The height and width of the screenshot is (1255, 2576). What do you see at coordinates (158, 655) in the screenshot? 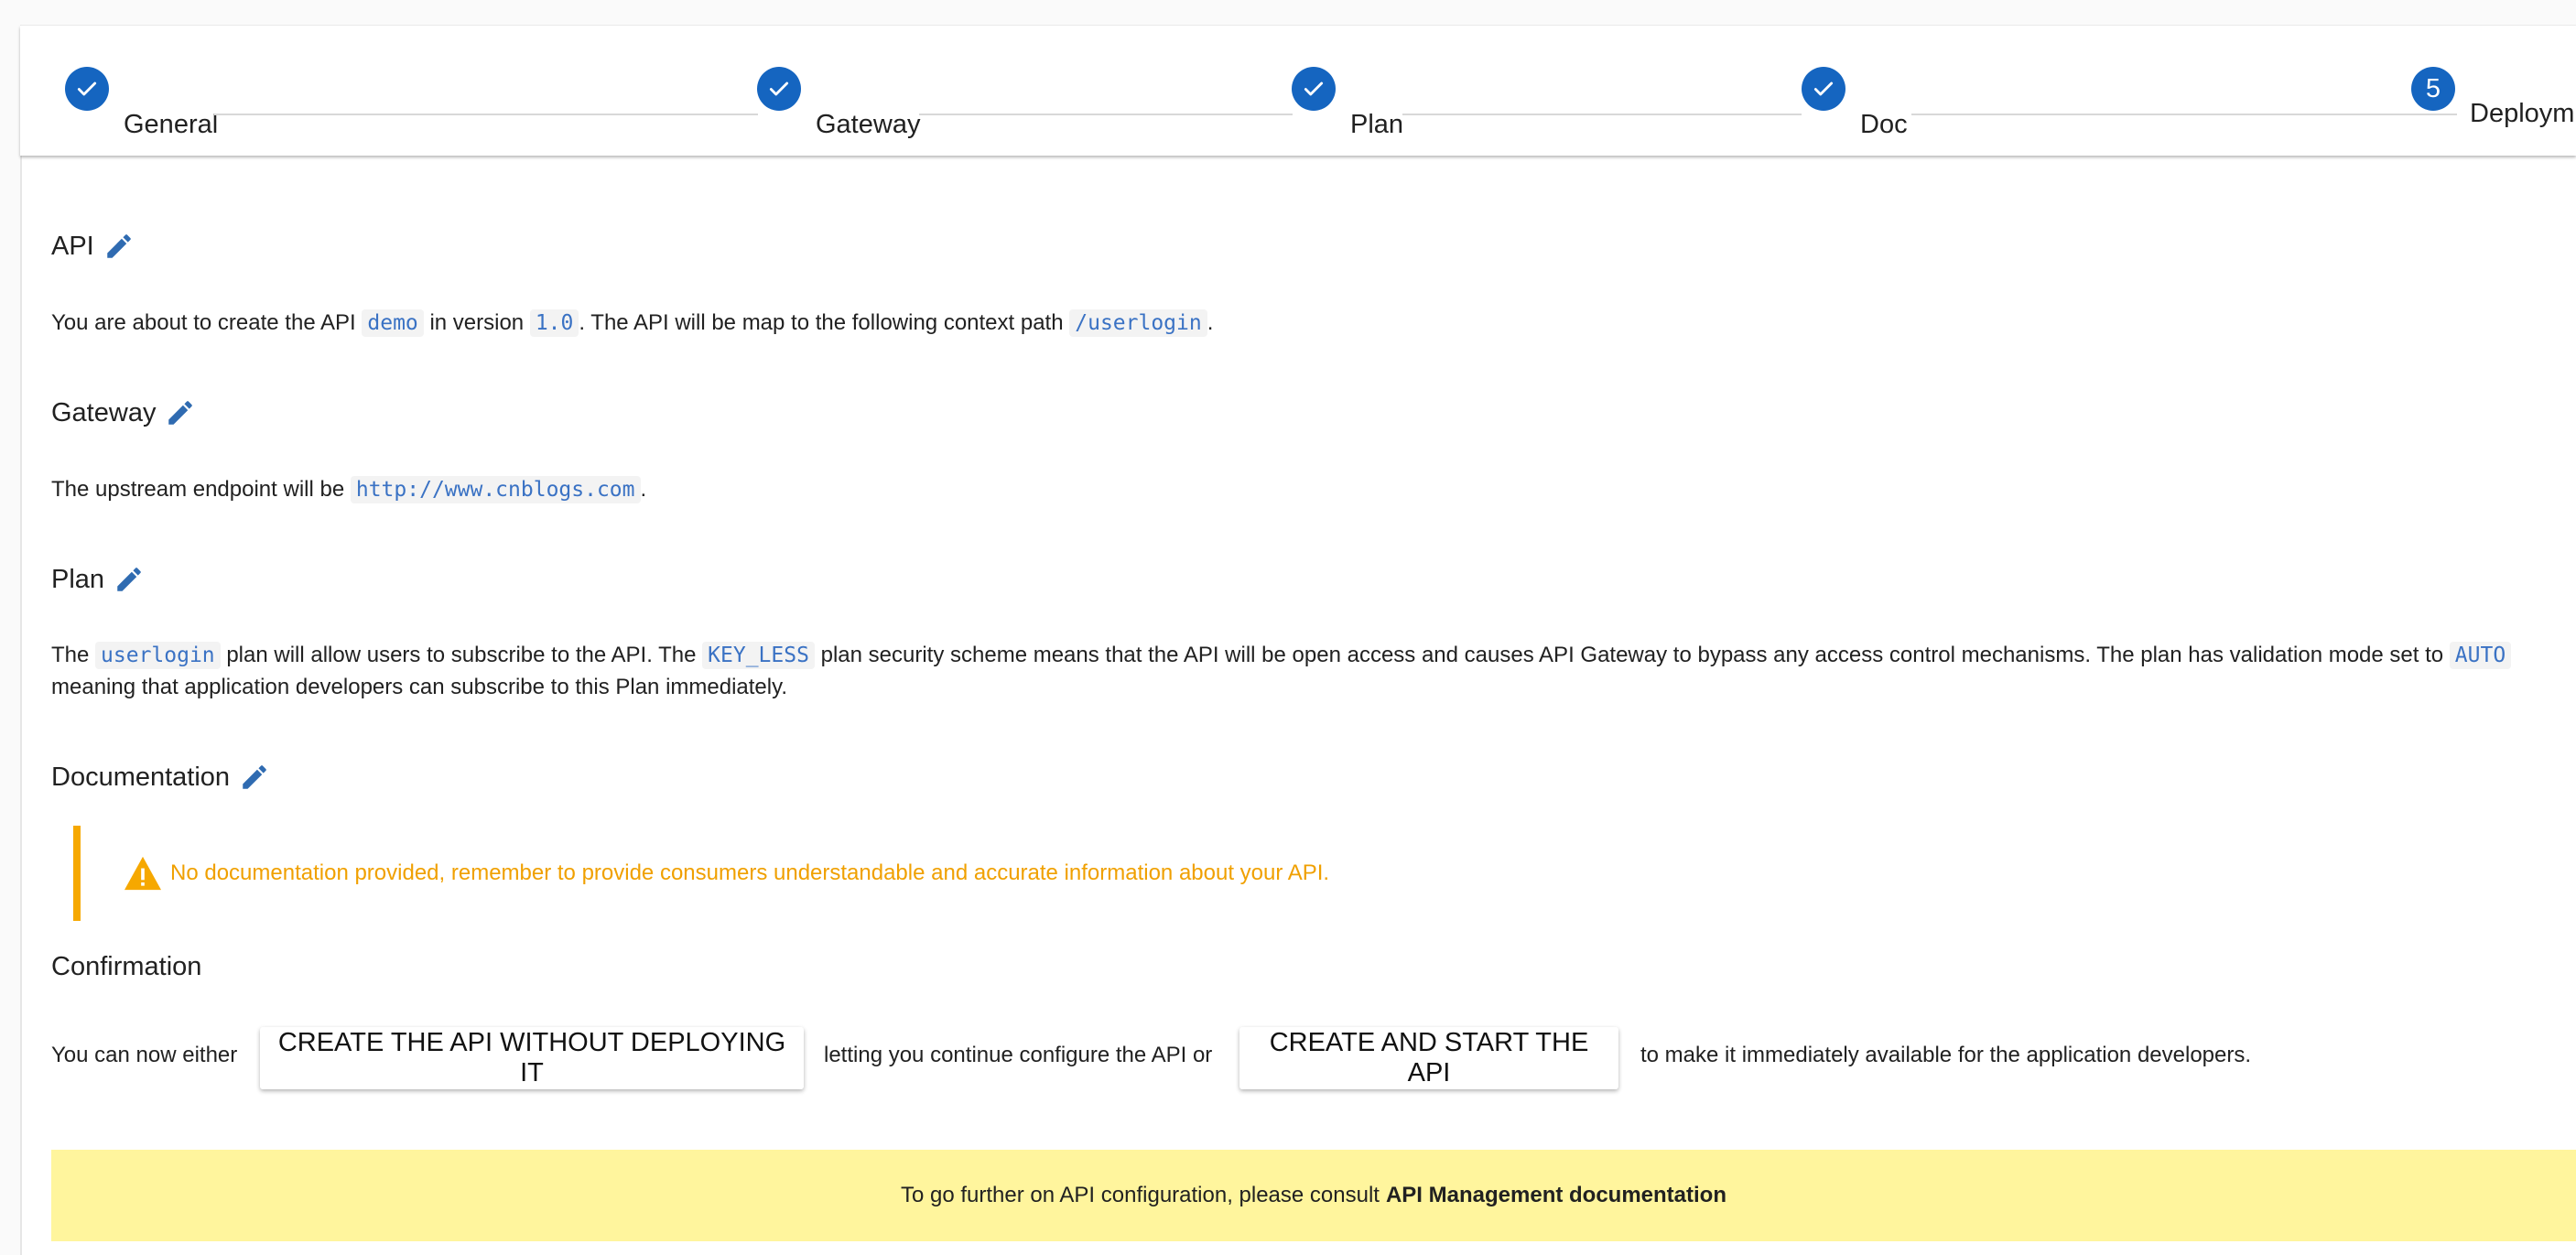
I see `plan-name: userlogin` at bounding box center [158, 655].